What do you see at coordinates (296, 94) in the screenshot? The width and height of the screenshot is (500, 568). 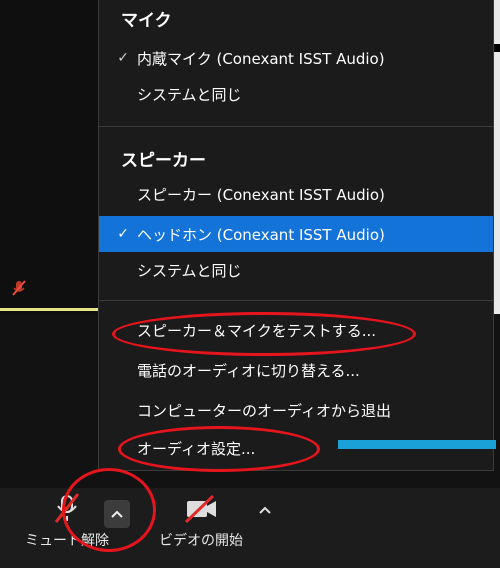 I see `menu-item-mic-system: システムと同じ` at bounding box center [296, 94].